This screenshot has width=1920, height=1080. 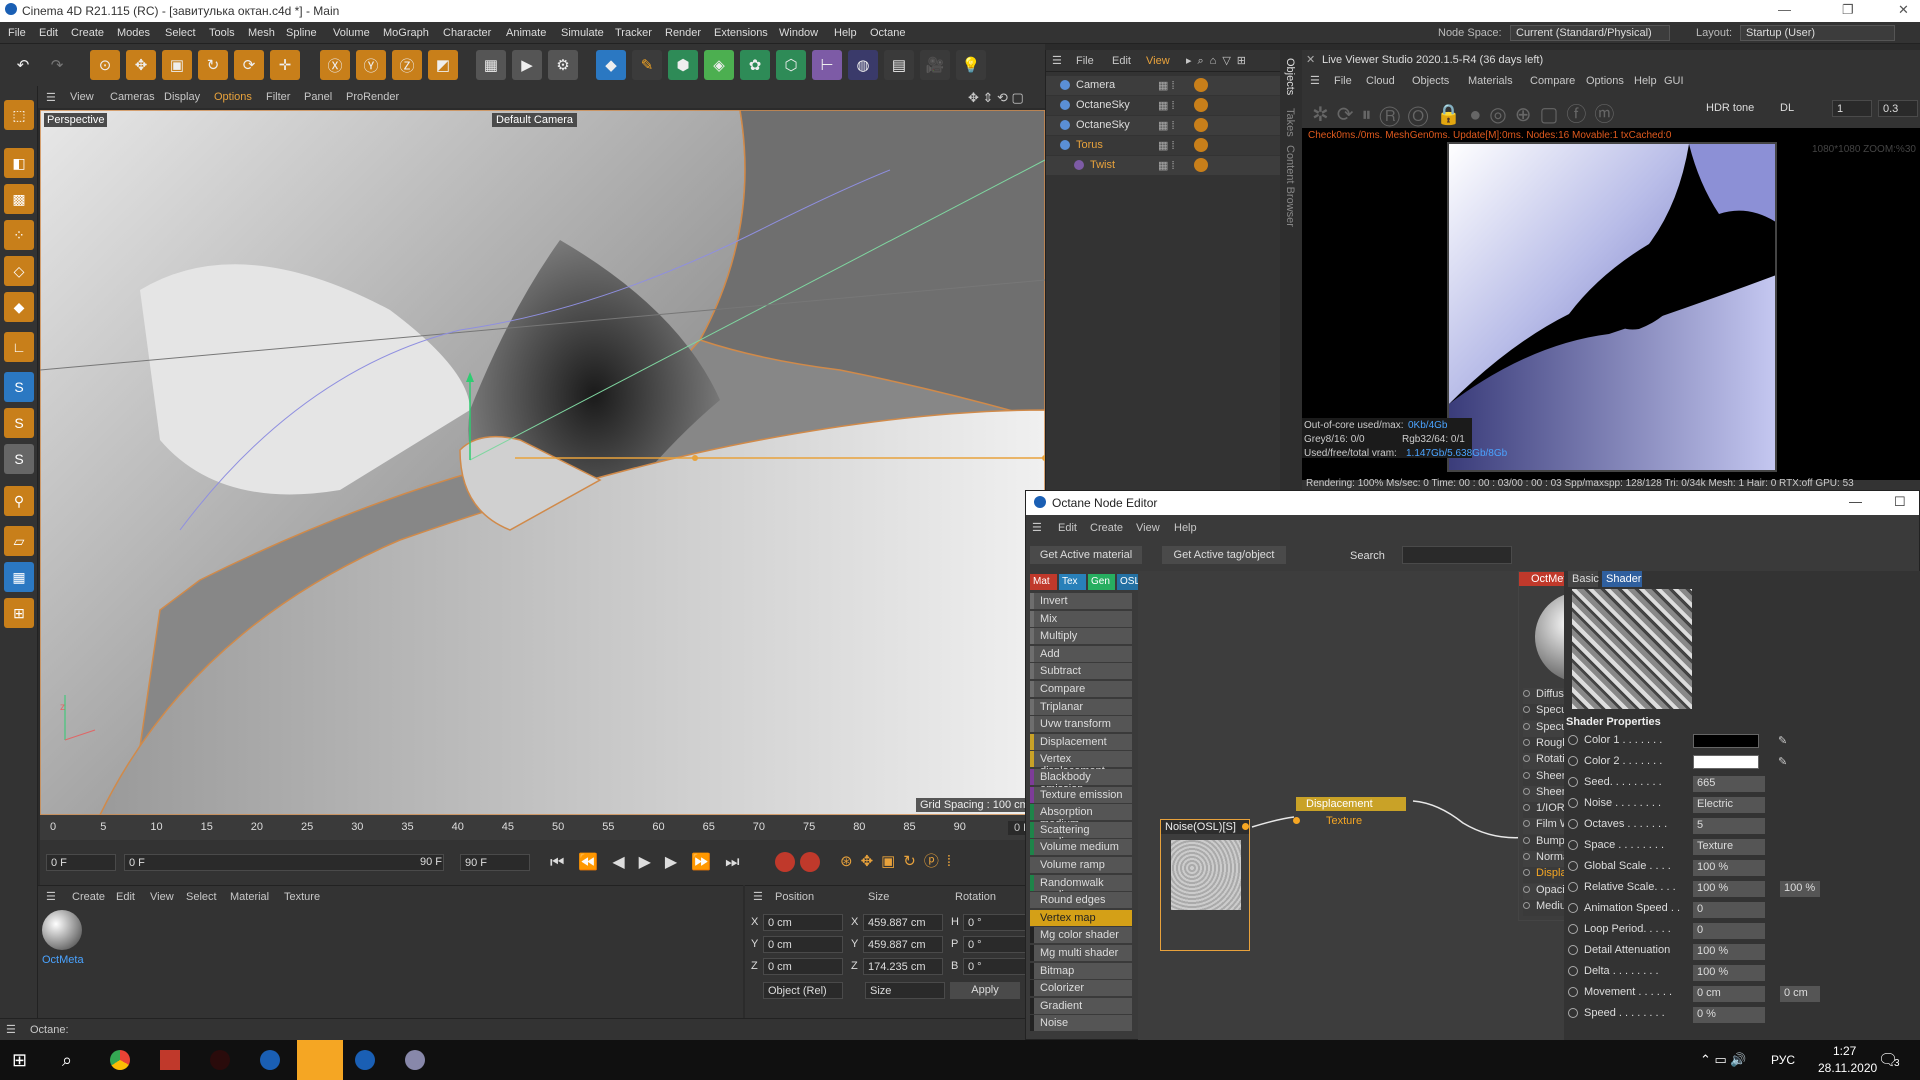 I want to click on subdivision-icon: ⬢, so click(x=683, y=65).